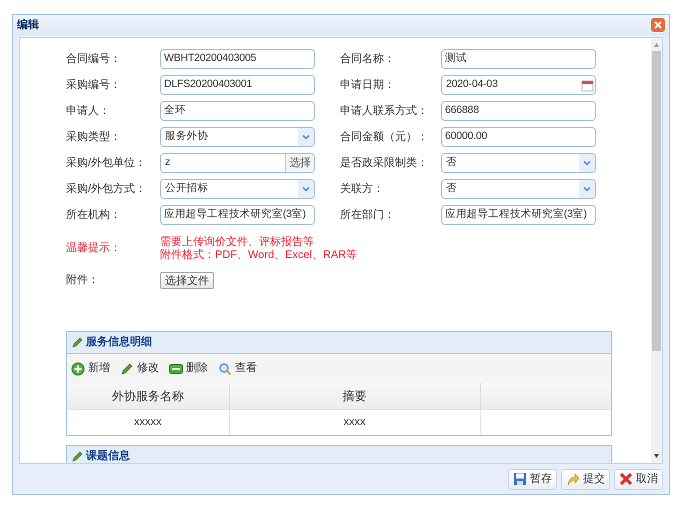 The width and height of the screenshot is (683, 515). Describe the element at coordinates (587, 85) in the screenshot. I see `calendar-icon` at that location.